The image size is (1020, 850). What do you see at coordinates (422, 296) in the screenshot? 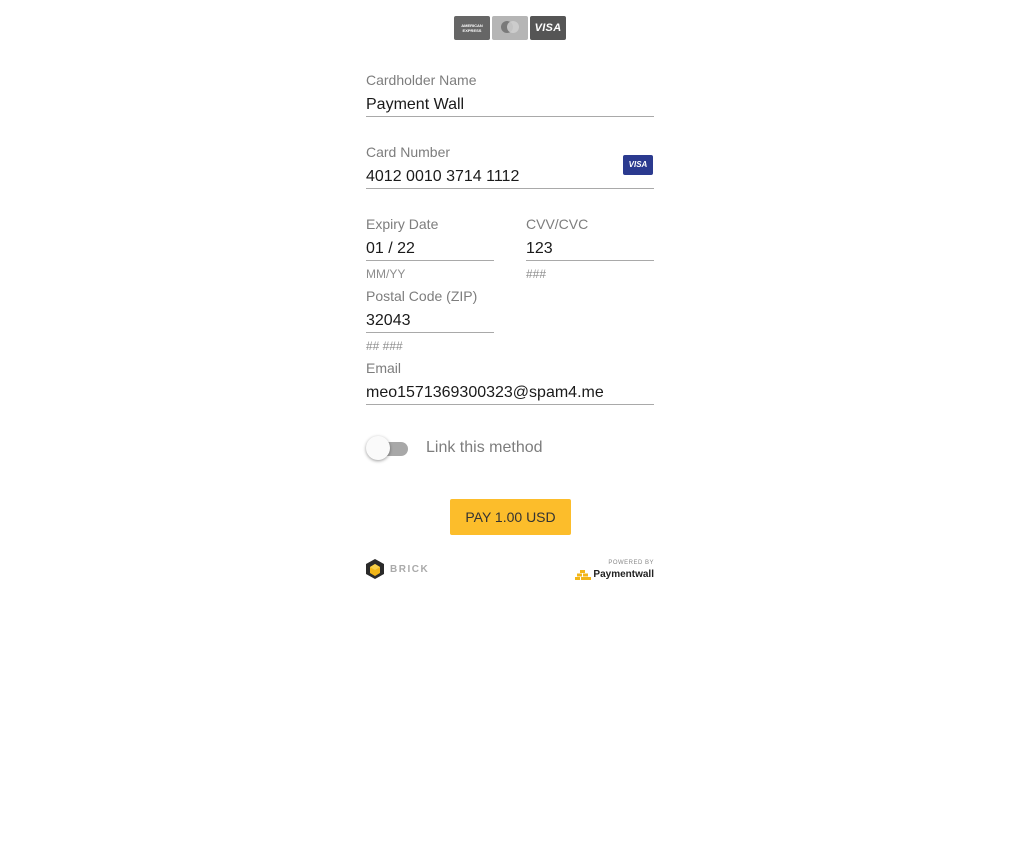
I see `postal-code-label: Postal Code (ZIP)` at bounding box center [422, 296].